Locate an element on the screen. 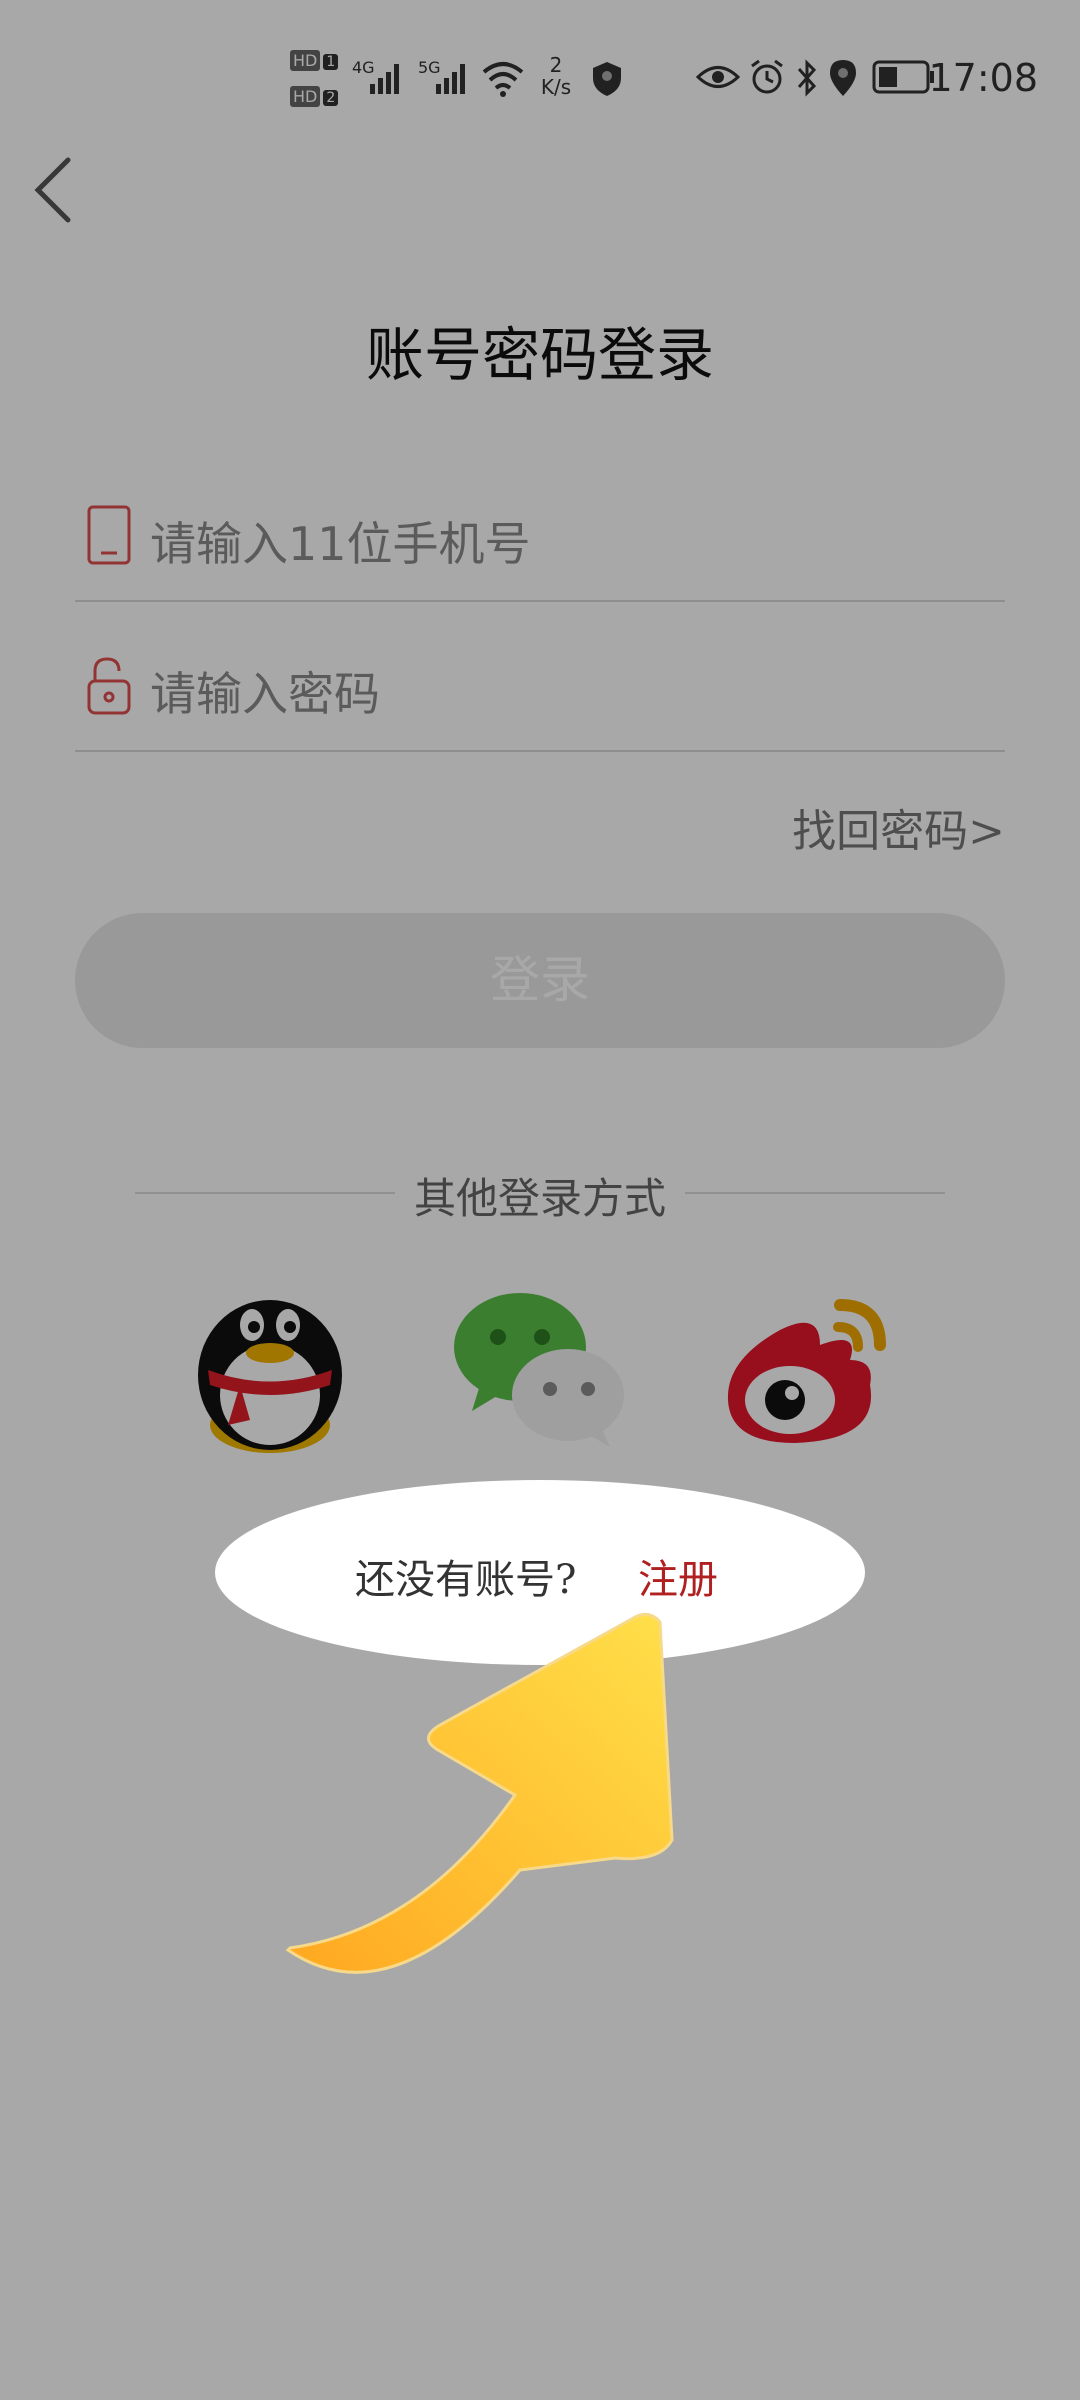 The width and height of the screenshot is (1080, 2400). register-link: 注册 is located at coordinates (678, 1576).